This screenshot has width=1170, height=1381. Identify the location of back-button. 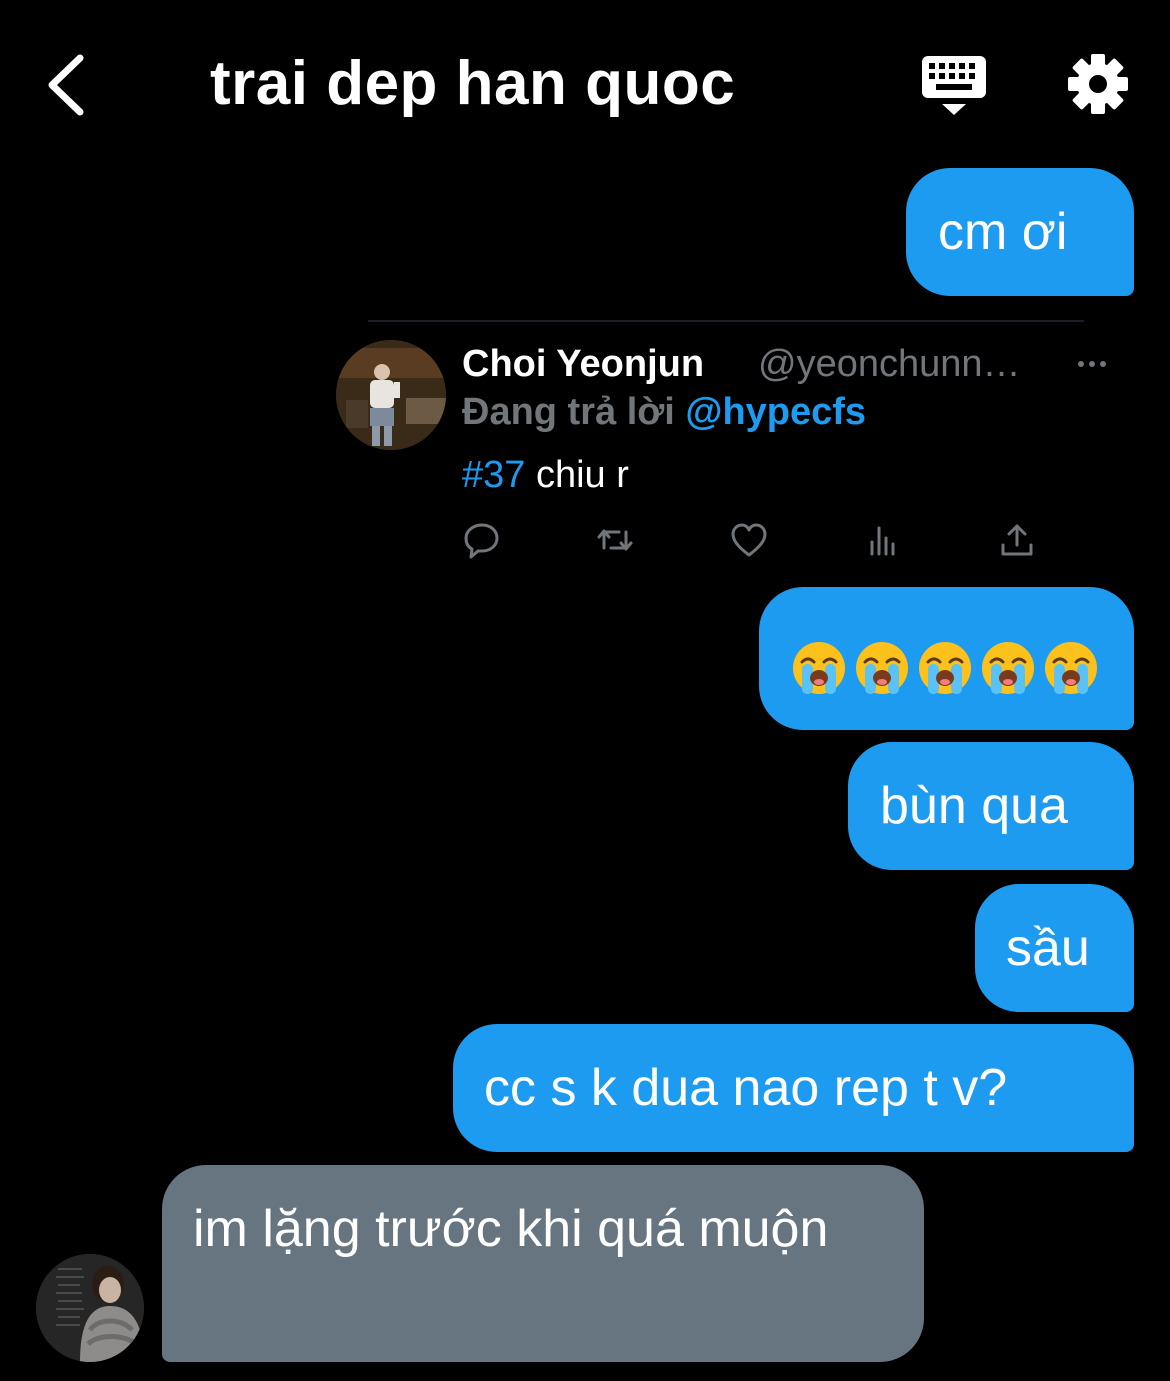
(68, 85).